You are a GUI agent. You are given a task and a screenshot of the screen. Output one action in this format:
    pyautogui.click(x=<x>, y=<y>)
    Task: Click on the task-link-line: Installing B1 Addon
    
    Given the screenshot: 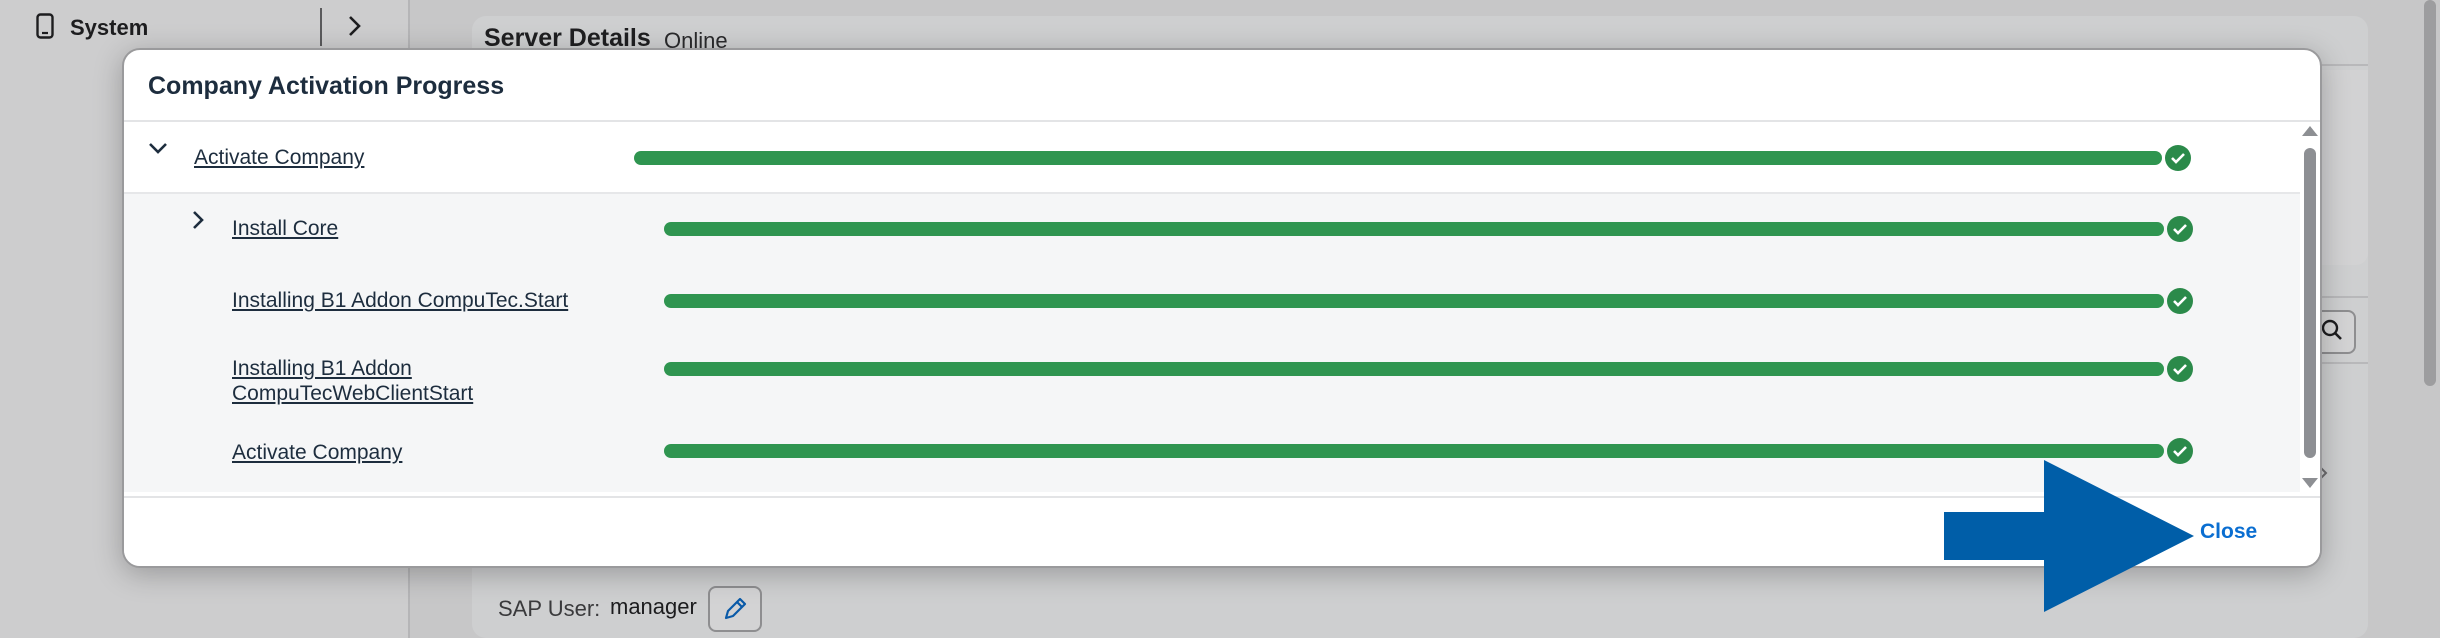 What is the action you would take?
    pyautogui.click(x=322, y=368)
    